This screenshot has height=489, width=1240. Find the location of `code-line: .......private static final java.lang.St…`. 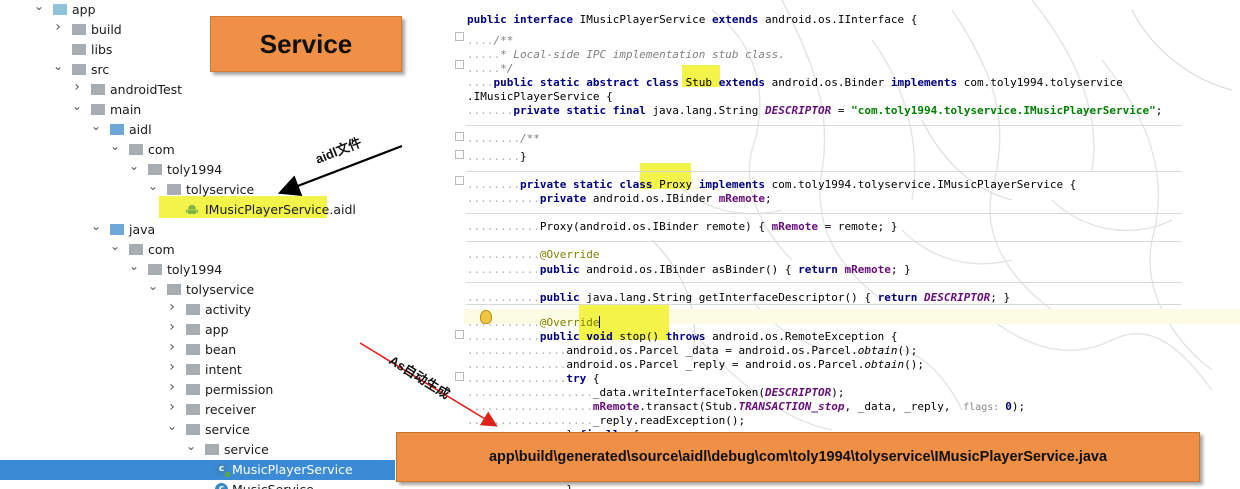

code-line: .......private static final java.lang.St… is located at coordinates (814, 111).